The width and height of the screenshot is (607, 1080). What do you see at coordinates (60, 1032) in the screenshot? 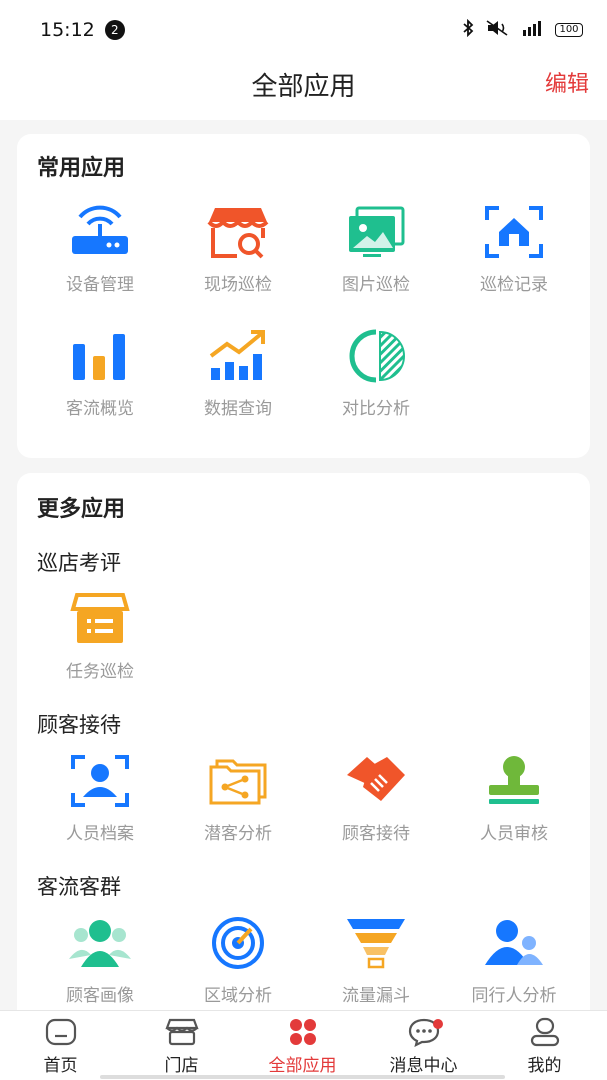
I see `home-icon` at bounding box center [60, 1032].